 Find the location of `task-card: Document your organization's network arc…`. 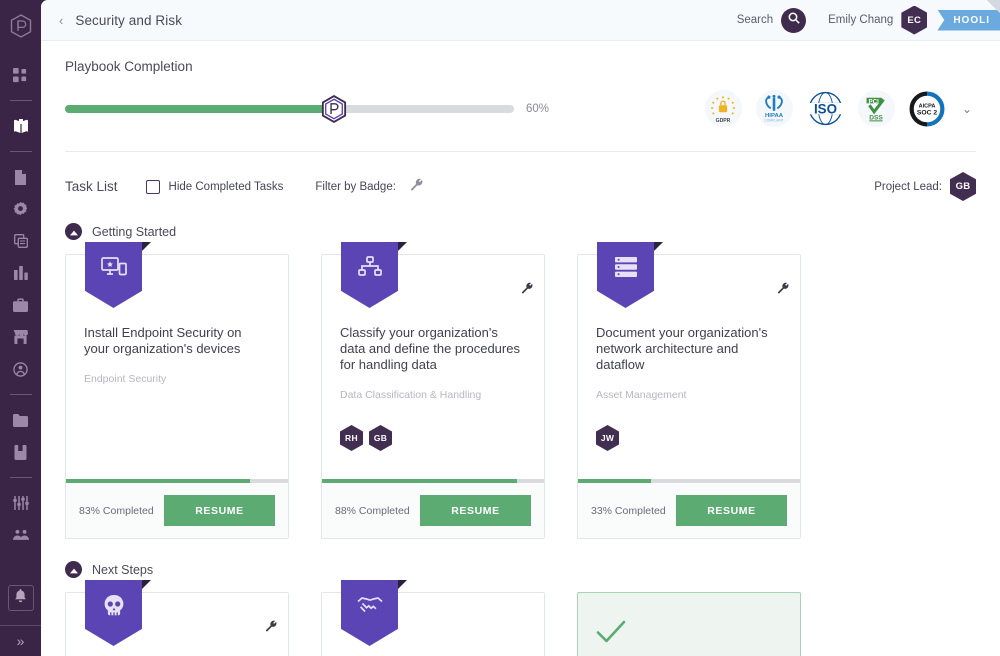

task-card: Document your organization's network arc… is located at coordinates (689, 390).